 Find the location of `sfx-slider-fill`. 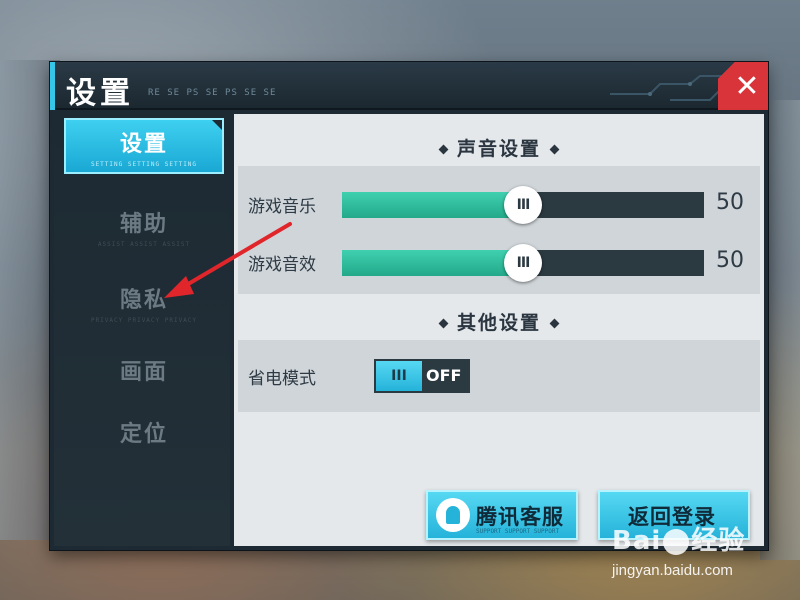

sfx-slider-fill is located at coordinates (432, 263).